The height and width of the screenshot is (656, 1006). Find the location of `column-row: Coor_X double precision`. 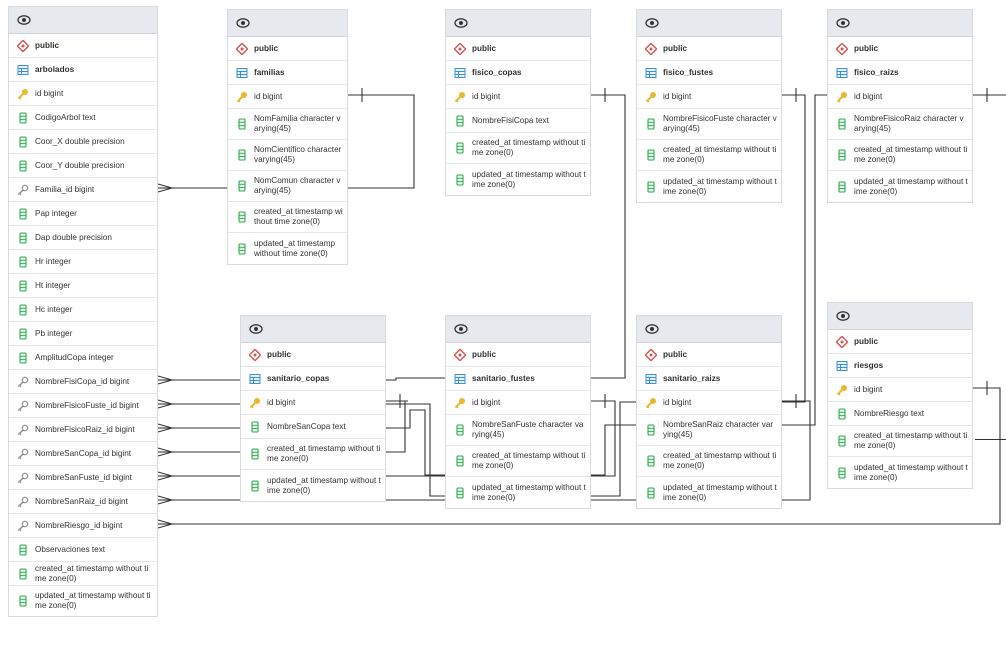

column-row: Coor_X double precision is located at coordinates (83, 142).